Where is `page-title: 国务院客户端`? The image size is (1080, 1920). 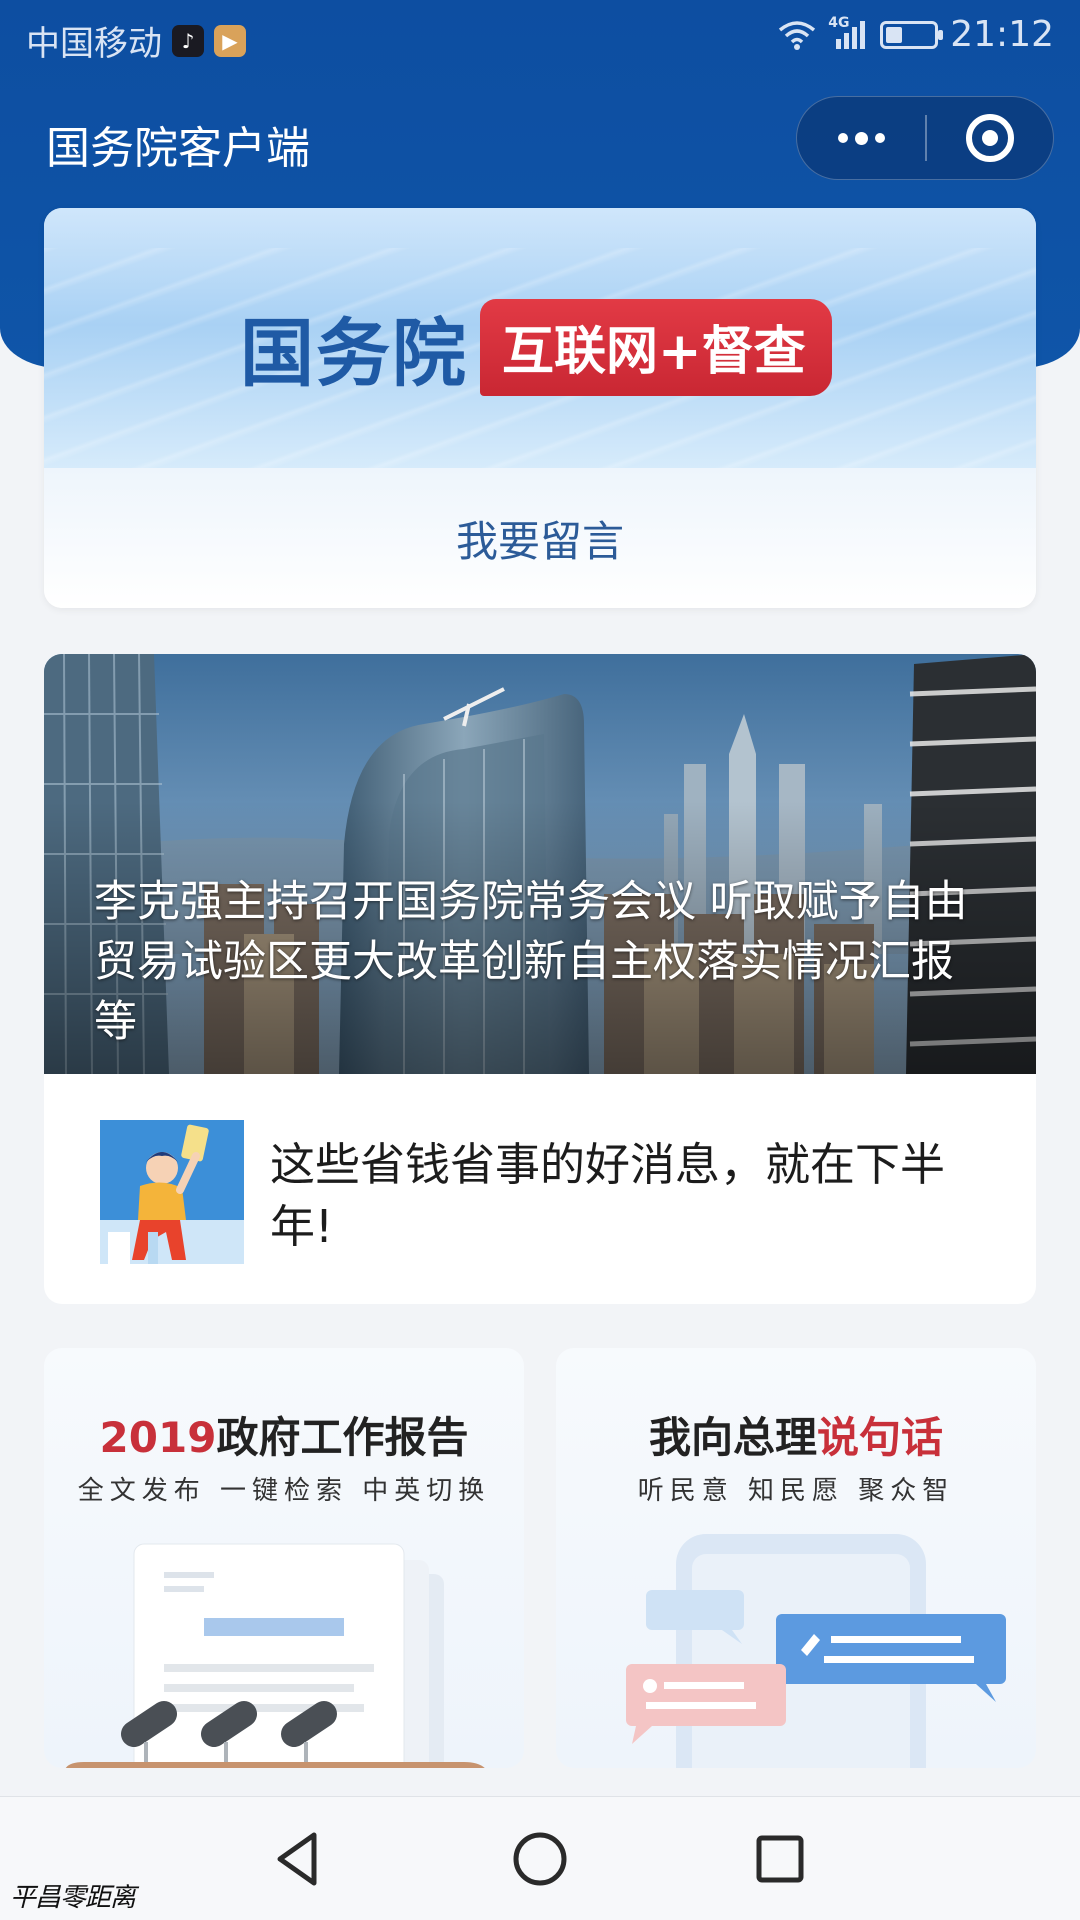 page-title: 国务院客户端 is located at coordinates (178, 148).